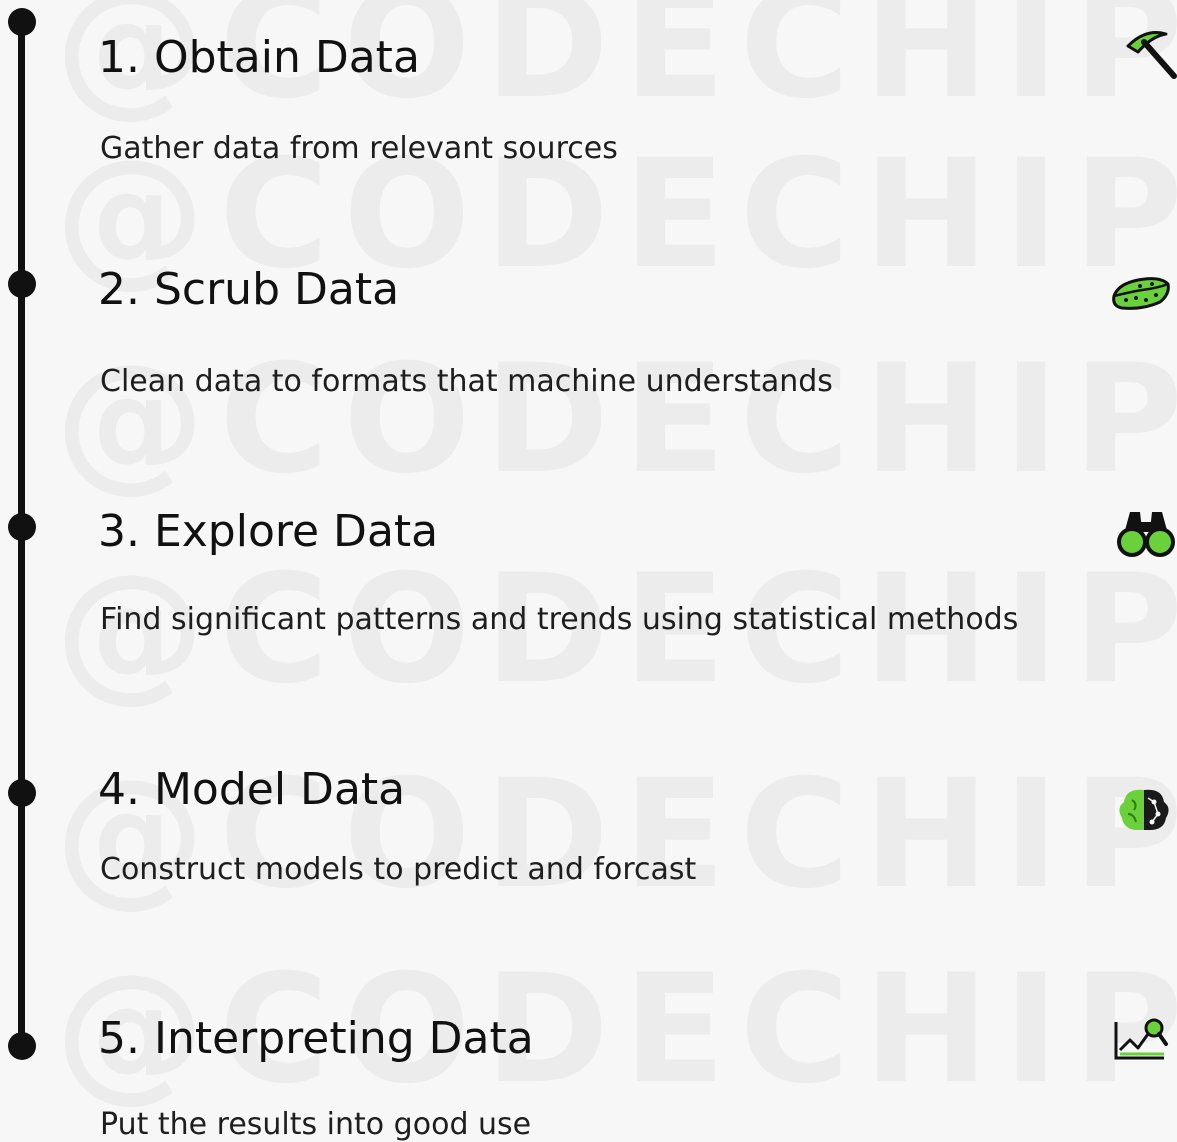  I want to click on binoculars-icon, so click(1146, 534).